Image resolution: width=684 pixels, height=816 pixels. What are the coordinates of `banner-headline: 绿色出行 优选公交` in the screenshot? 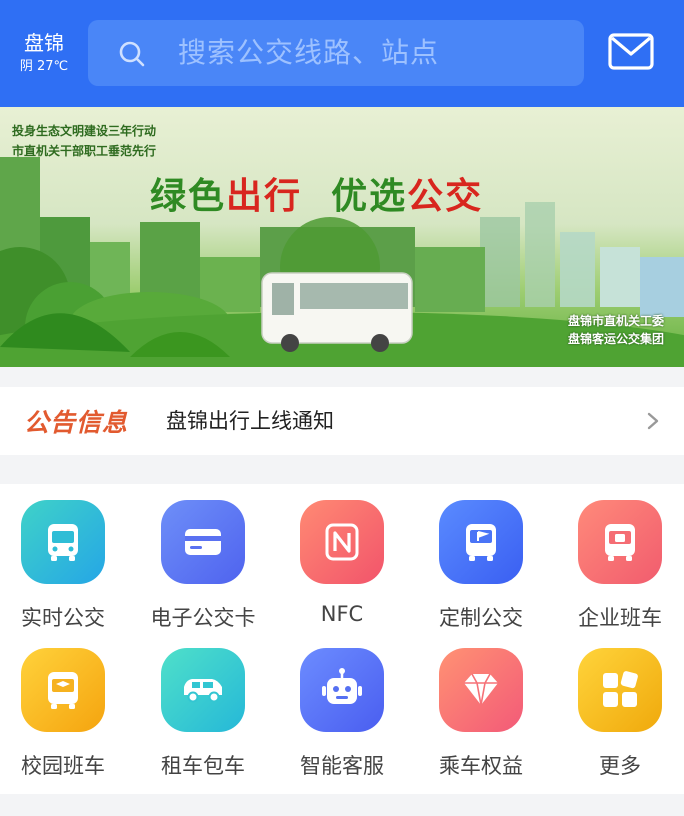 It's located at (316, 193).